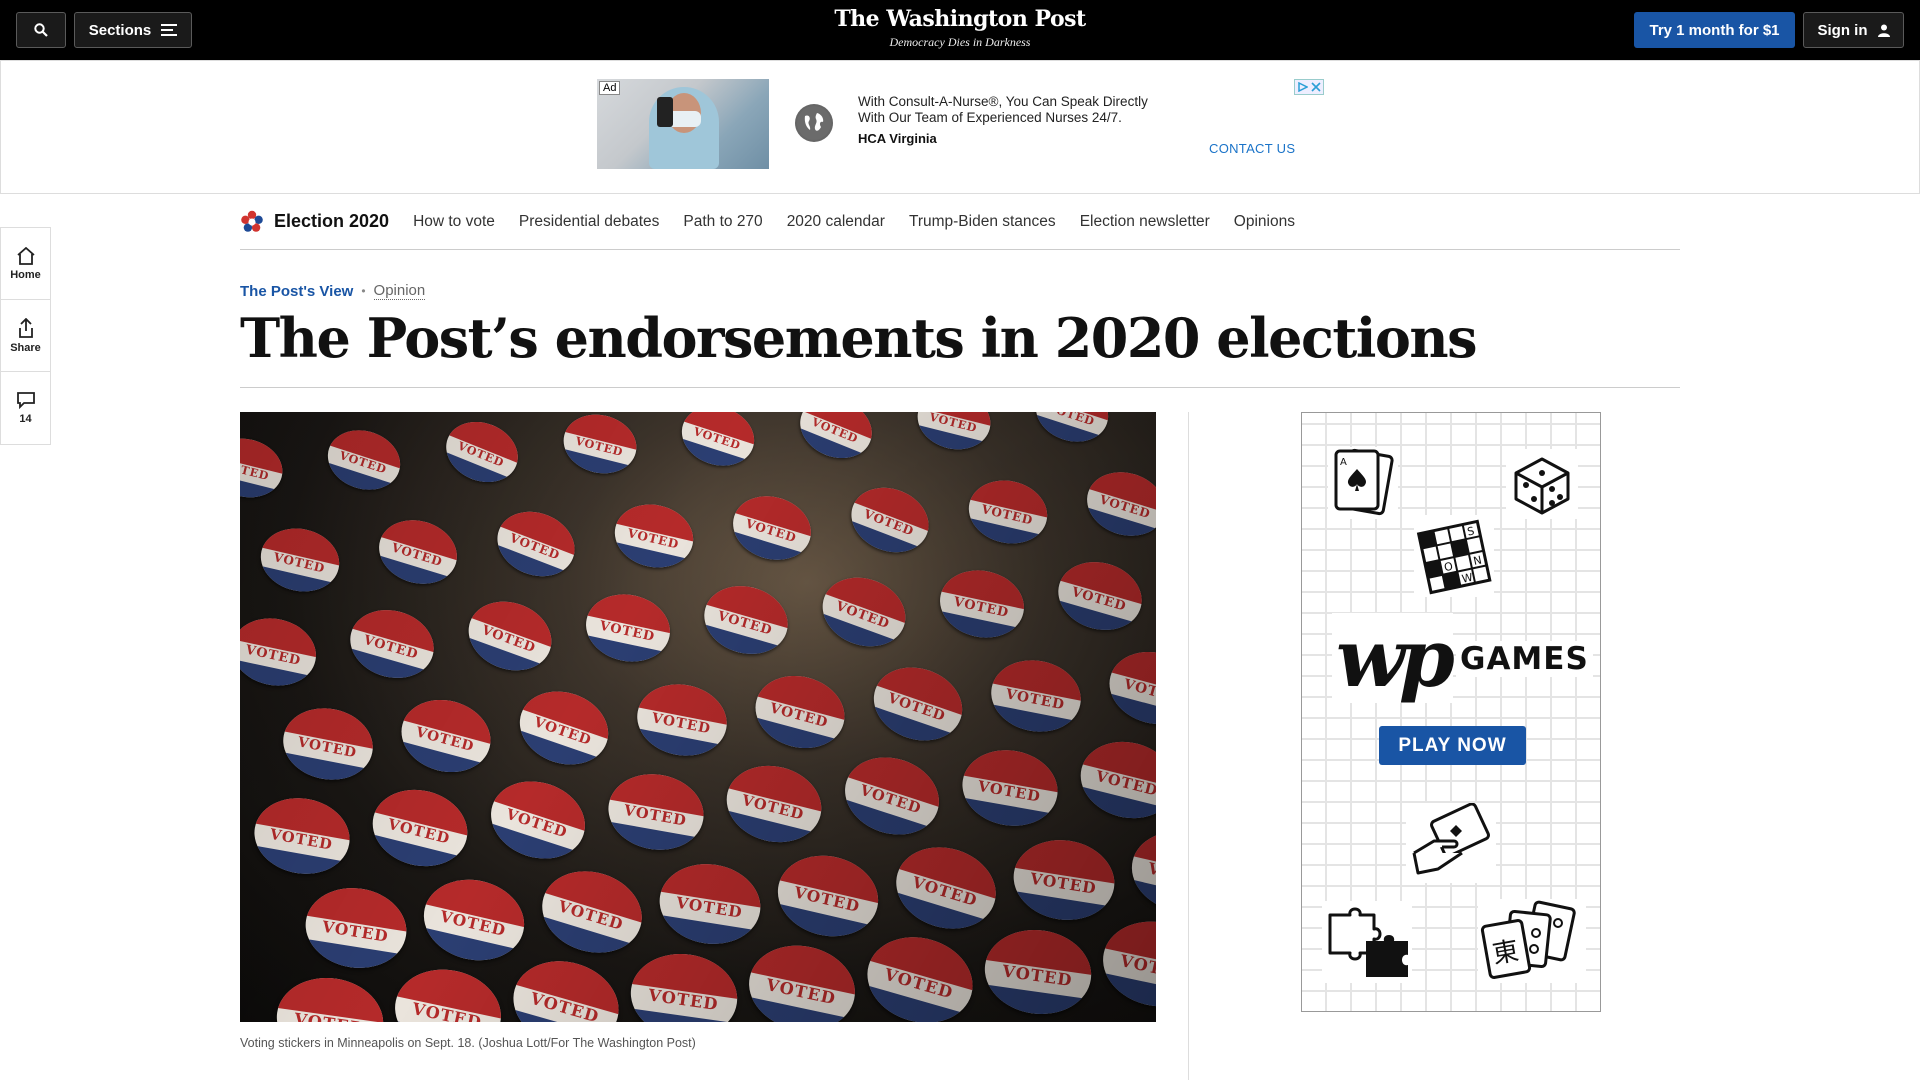 Image resolution: width=1920 pixels, height=1080 pixels. Describe the element at coordinates (1252, 148) in the screenshot. I see `ad-contact-button: CONTACT US` at that location.